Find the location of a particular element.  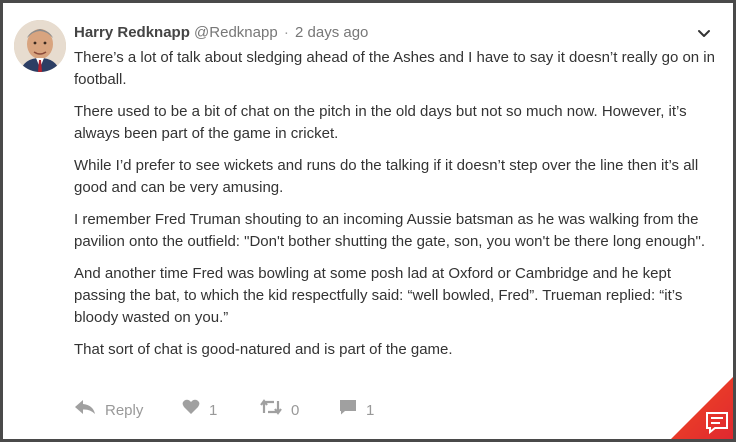

chat-widget-button is located at coordinates (702, 408).